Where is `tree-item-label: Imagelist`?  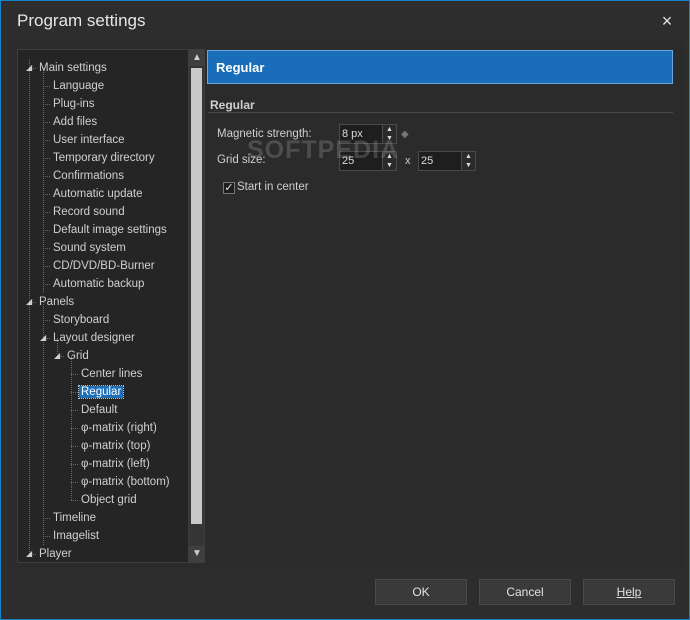
tree-item-label: Imagelist is located at coordinates (76, 536).